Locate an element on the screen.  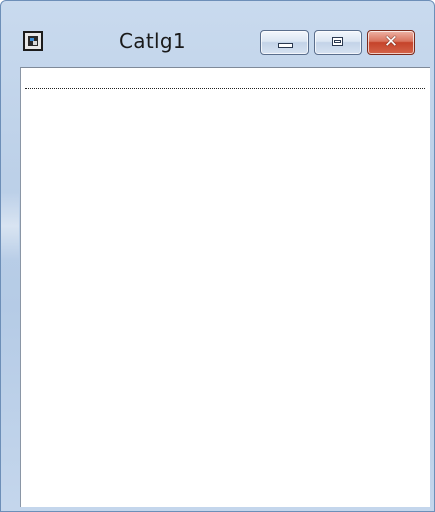
maximize-button is located at coordinates (338, 42).